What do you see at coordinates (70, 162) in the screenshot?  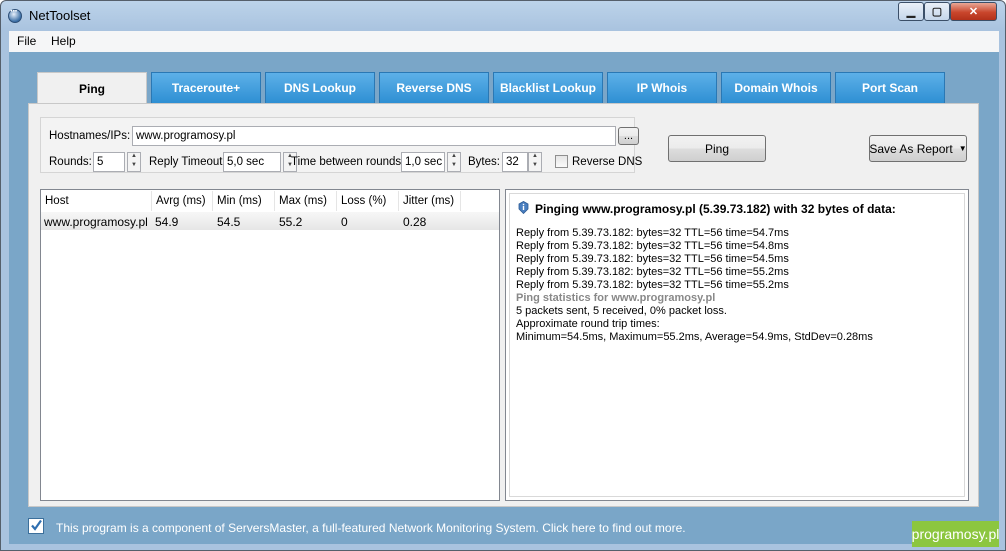 I see `rounds-label: Rounds:` at bounding box center [70, 162].